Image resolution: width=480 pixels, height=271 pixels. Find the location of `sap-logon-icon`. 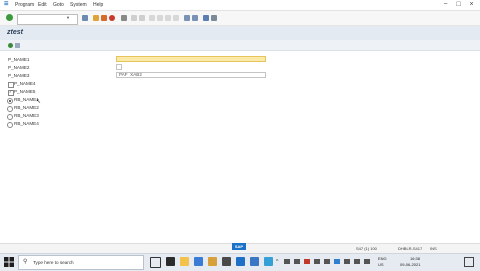

sap-logon-icon is located at coordinates (240, 261).